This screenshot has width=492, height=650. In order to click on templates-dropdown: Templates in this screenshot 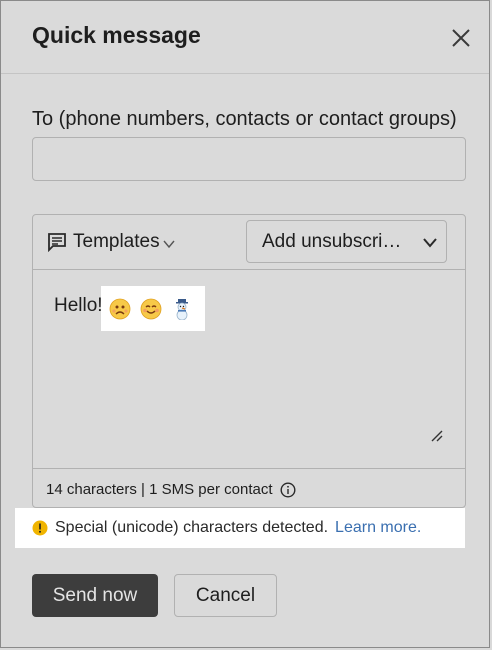, I will do `click(111, 242)`.